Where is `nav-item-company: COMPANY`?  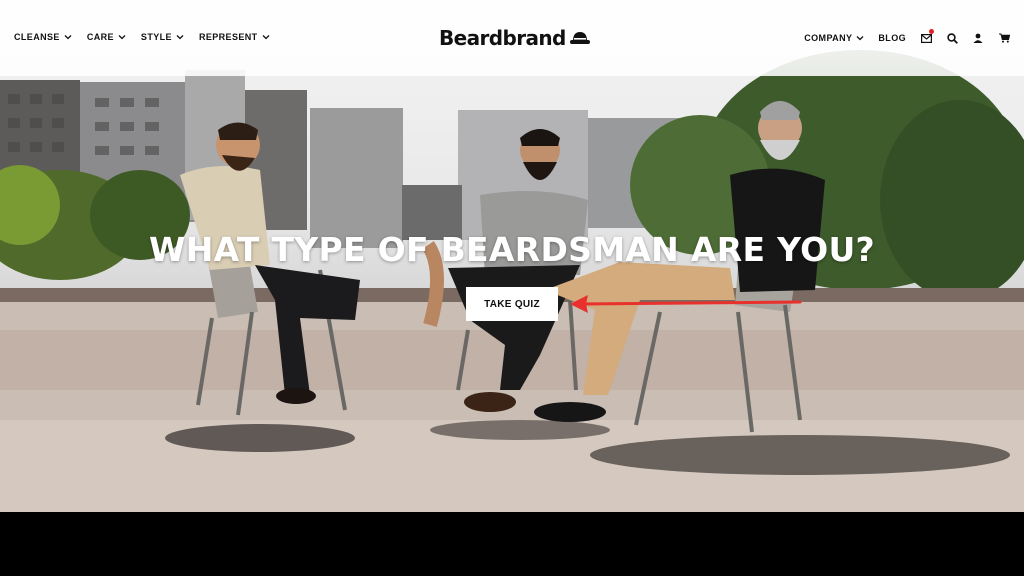 nav-item-company: COMPANY is located at coordinates (834, 38).